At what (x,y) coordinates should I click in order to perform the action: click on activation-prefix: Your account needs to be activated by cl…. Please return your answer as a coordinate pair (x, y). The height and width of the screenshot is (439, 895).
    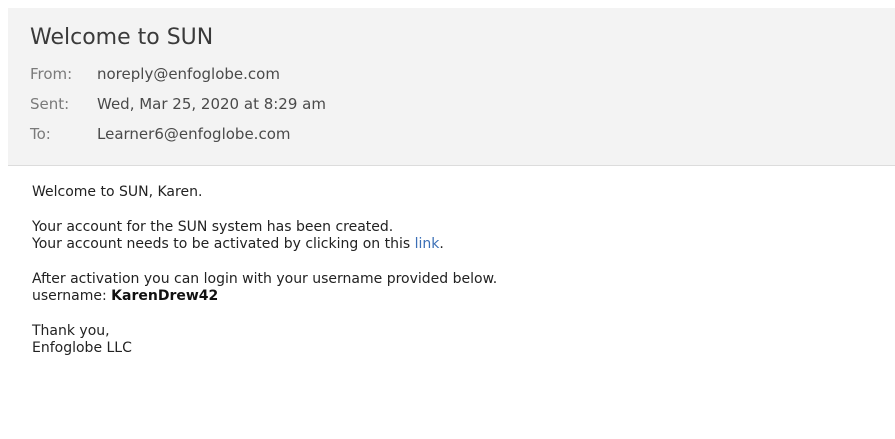
    Looking at the image, I should click on (223, 244).